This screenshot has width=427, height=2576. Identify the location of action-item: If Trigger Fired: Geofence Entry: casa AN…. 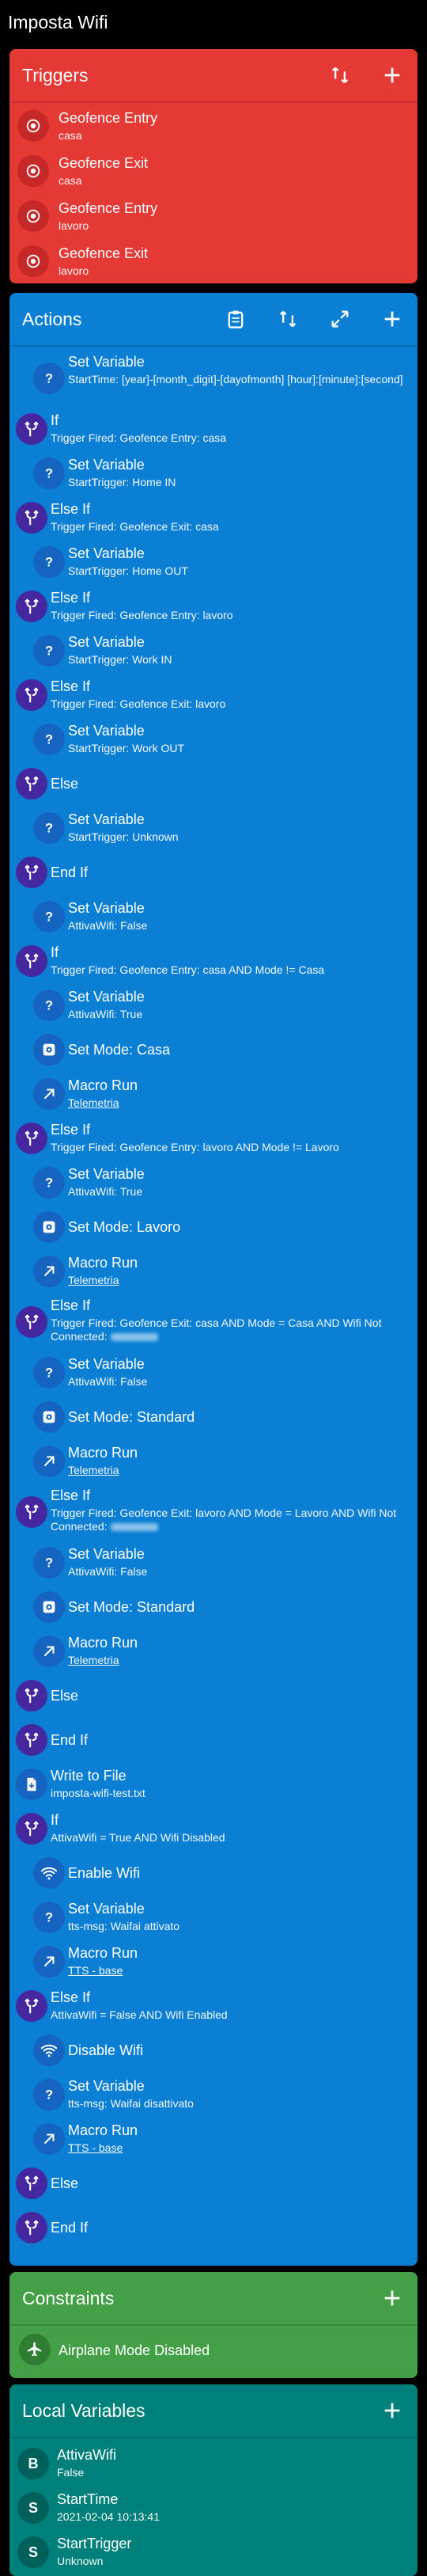
(213, 961).